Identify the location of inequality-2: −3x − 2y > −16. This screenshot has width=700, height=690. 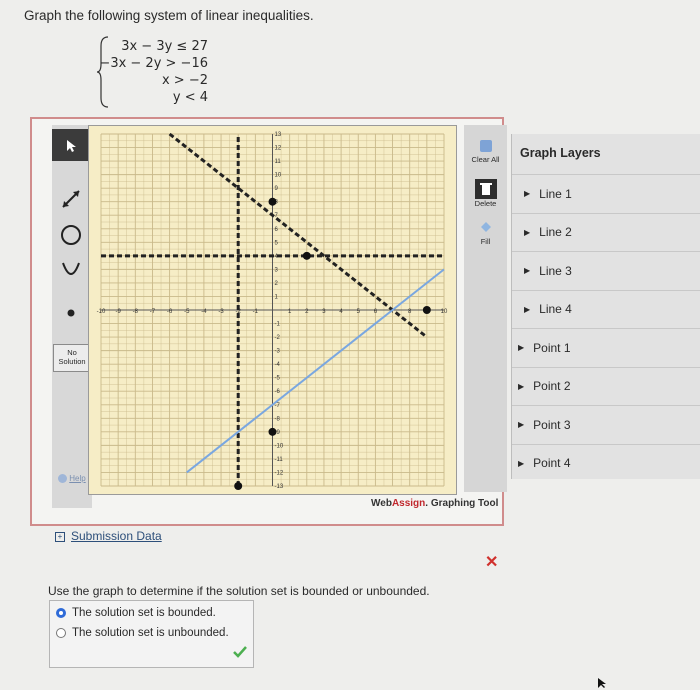
(153, 63).